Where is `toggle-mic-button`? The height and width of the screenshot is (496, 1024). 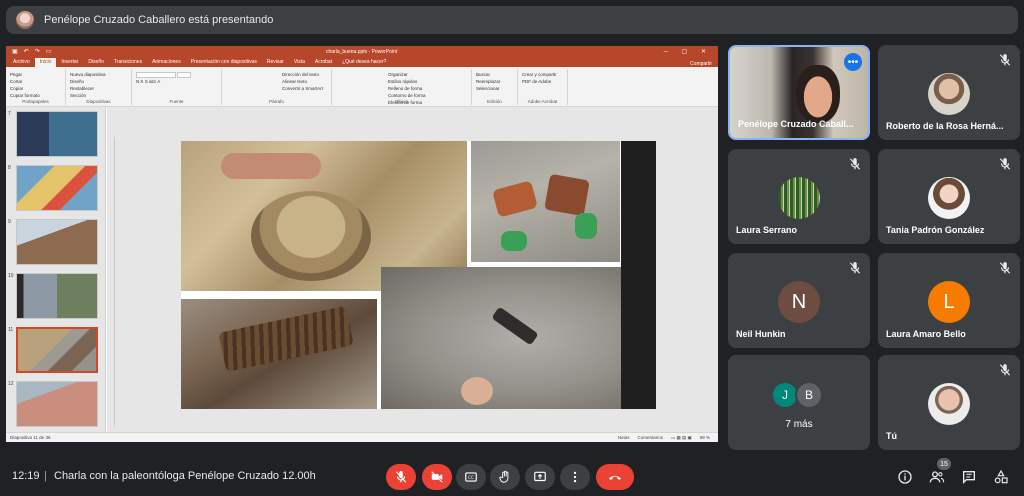 toggle-mic-button is located at coordinates (401, 477).